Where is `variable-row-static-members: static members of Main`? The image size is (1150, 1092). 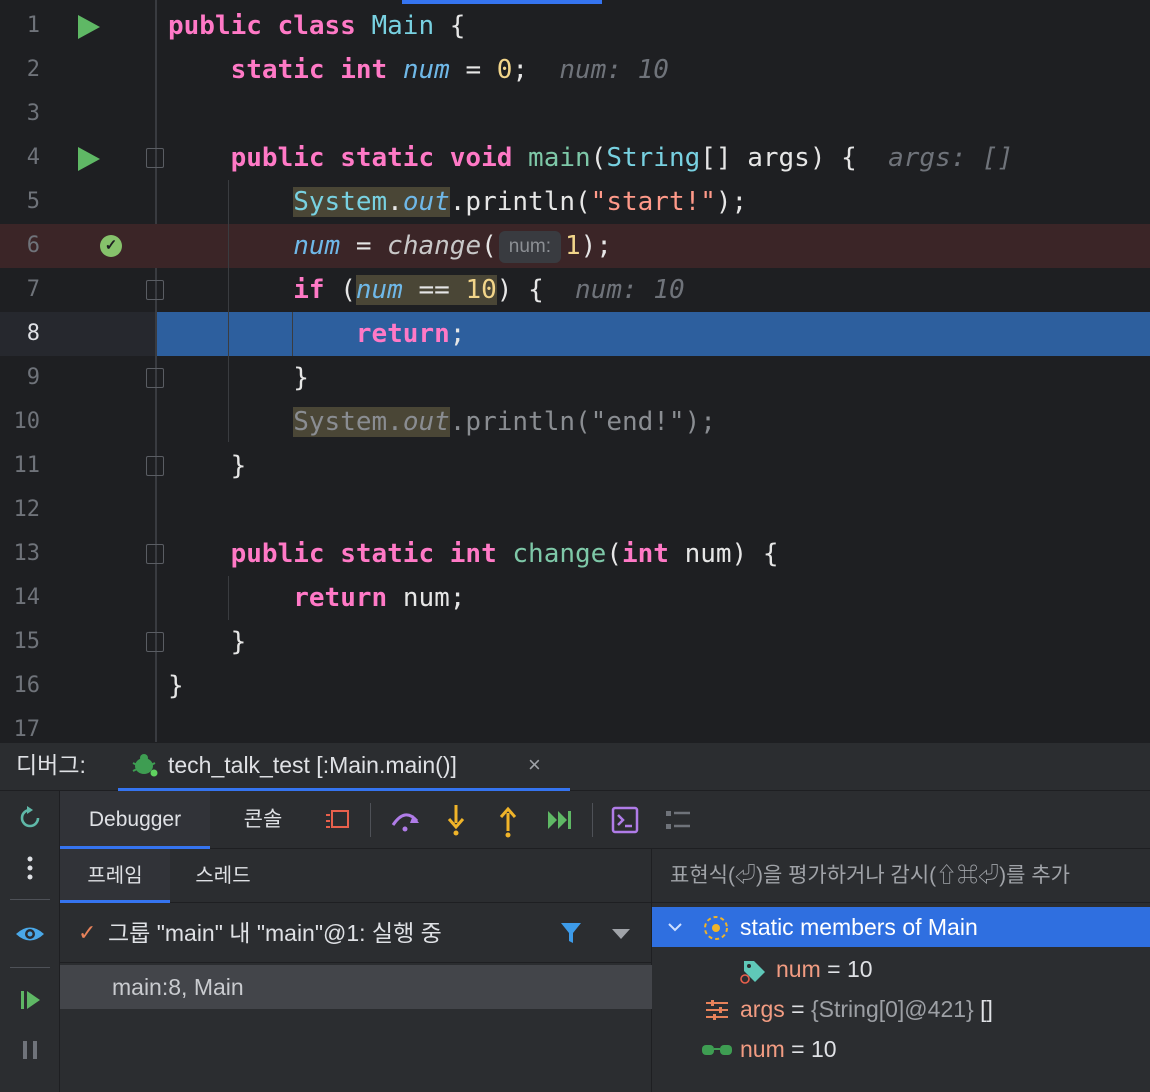 variable-row-static-members: static members of Main is located at coordinates (901, 927).